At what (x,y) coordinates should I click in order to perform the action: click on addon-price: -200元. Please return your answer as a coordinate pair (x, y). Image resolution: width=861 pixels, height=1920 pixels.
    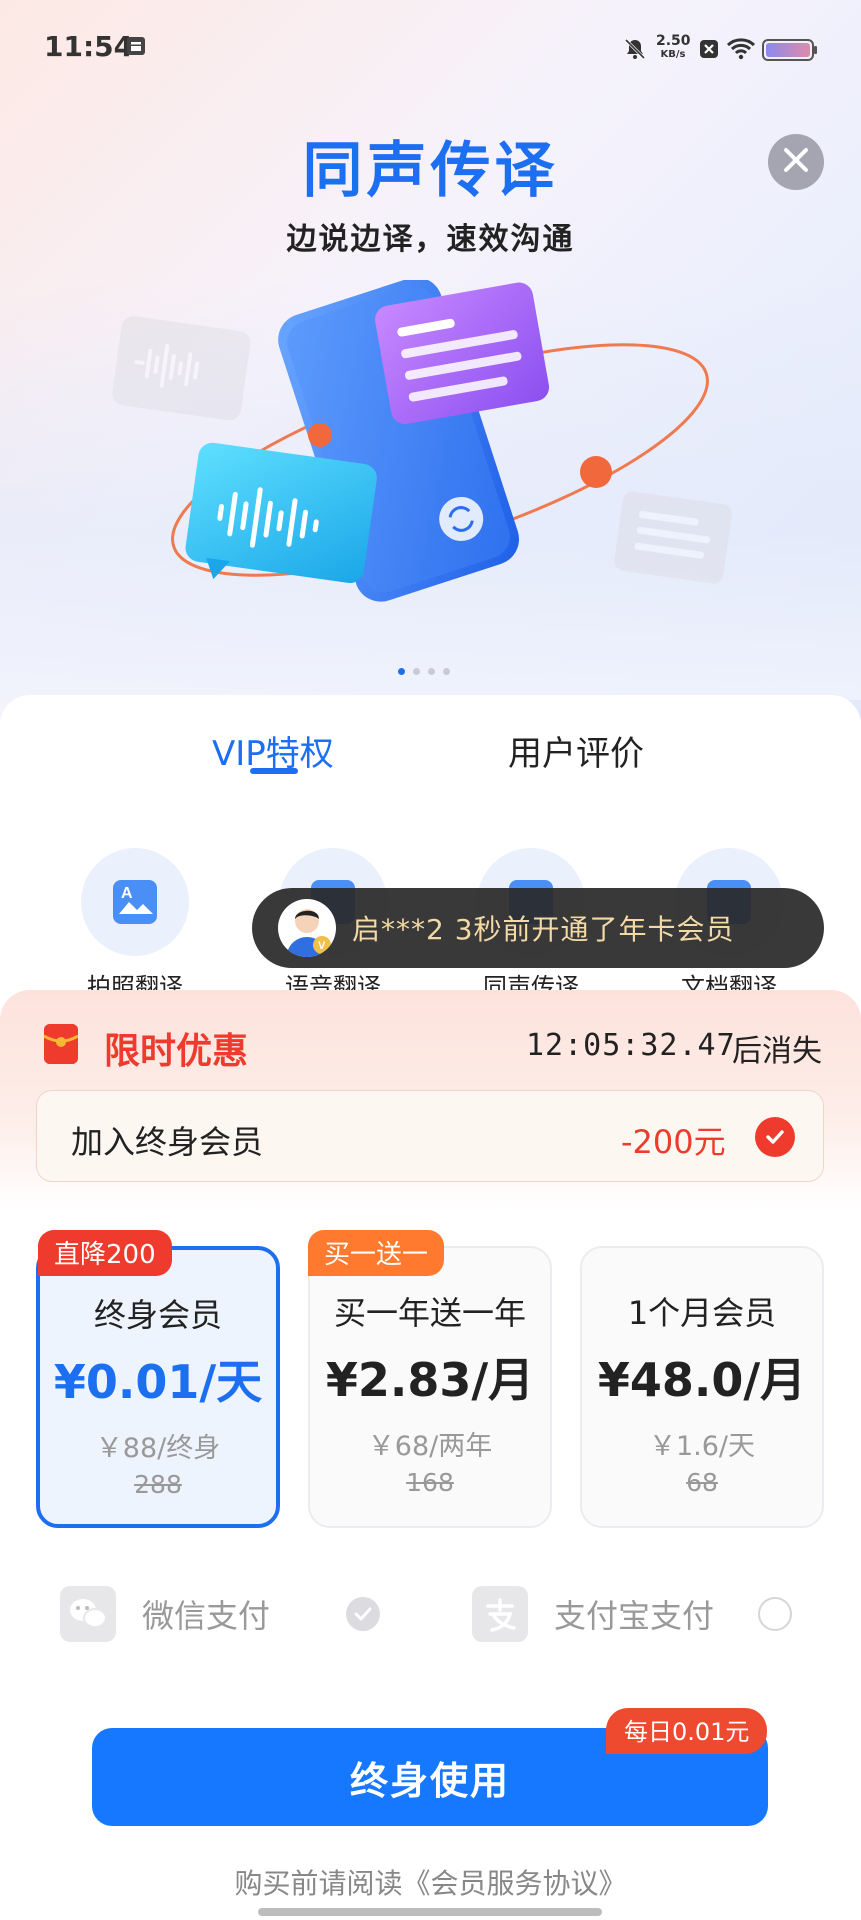
    Looking at the image, I should click on (673, 1142).